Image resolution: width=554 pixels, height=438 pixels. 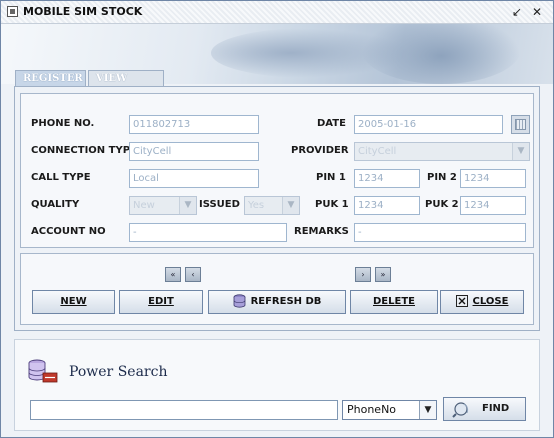 I want to click on provider-value: CityCell, so click(x=377, y=151).